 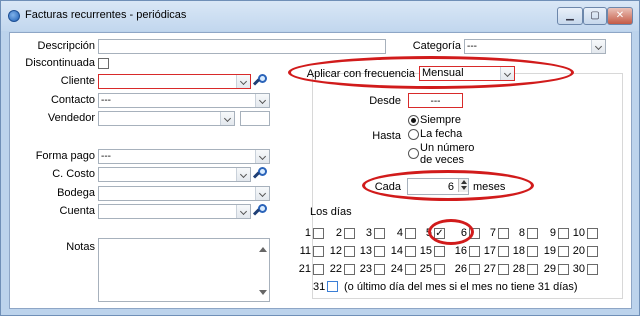 What do you see at coordinates (379, 269) in the screenshot?
I see `day-23-checkbox` at bounding box center [379, 269].